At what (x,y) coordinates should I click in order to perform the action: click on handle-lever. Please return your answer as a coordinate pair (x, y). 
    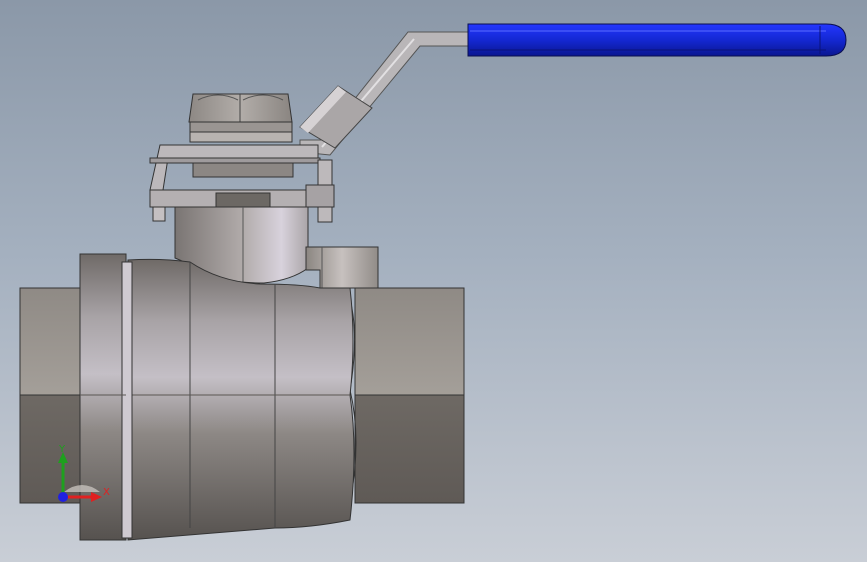
    Looking at the image, I should click on (573, 89).